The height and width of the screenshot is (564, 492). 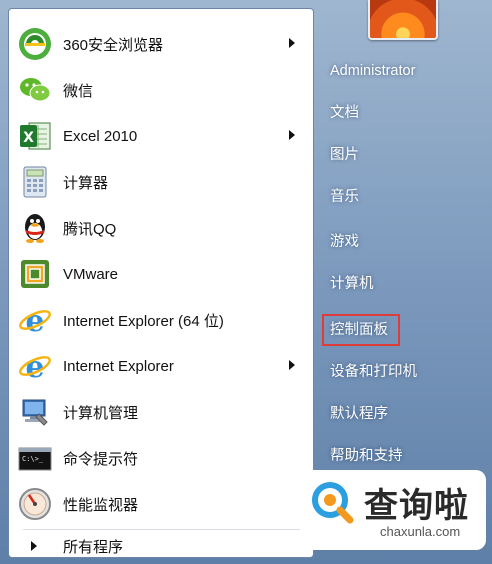 I want to click on expand-arrow-icon, so click(x=34, y=546).